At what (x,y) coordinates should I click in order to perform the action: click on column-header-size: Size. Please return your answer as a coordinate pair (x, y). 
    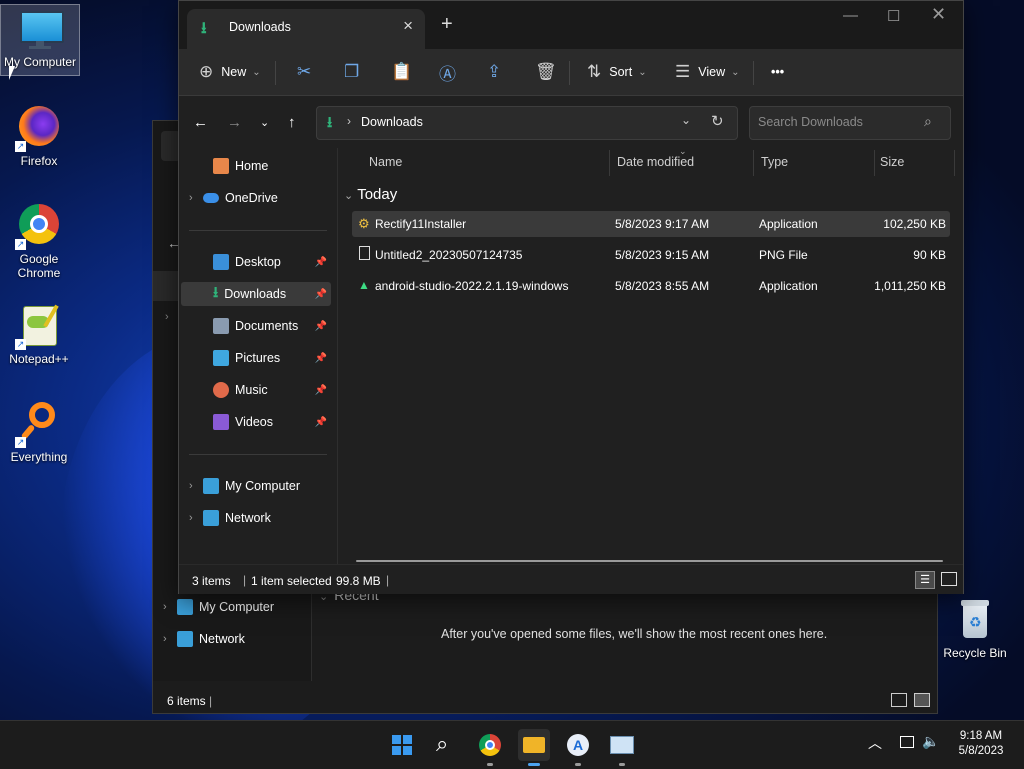
    Looking at the image, I should click on (892, 162).